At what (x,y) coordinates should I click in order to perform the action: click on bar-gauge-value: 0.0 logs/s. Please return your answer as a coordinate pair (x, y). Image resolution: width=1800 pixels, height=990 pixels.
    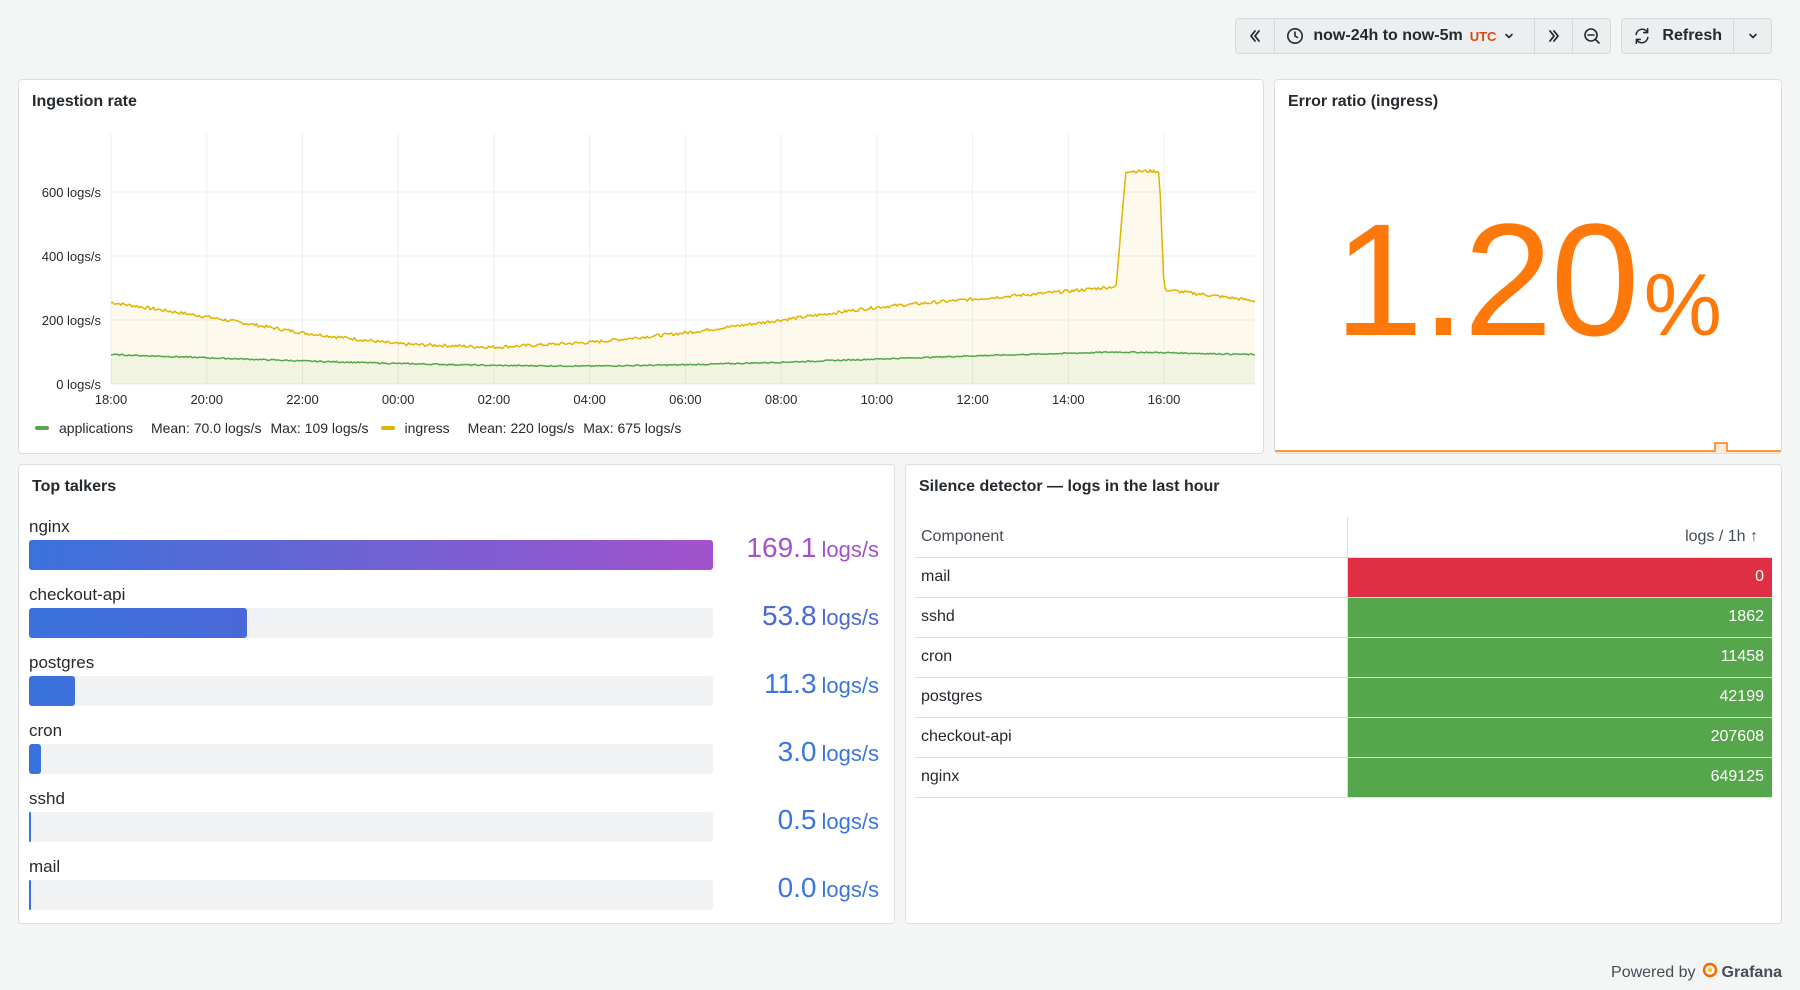
    Looking at the image, I should click on (828, 888).